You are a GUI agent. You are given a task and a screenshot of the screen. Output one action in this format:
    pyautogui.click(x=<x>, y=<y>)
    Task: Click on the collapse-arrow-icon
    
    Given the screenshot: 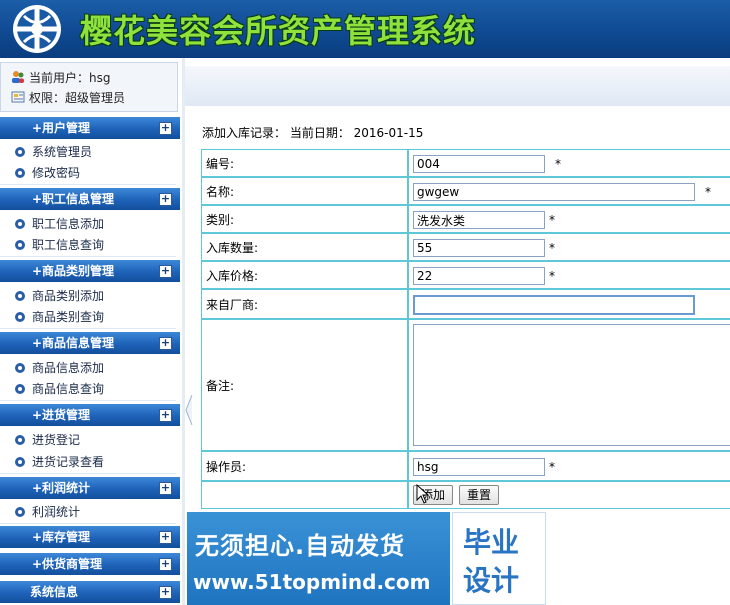 What is the action you would take?
    pyautogui.click(x=189, y=410)
    